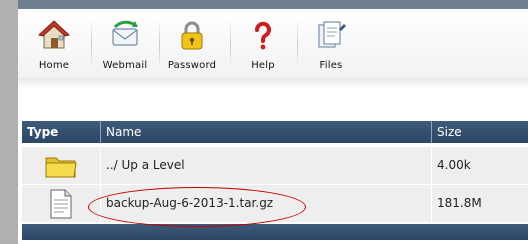  What do you see at coordinates (273, 4) in the screenshot?
I see `top-bar` at bounding box center [273, 4].